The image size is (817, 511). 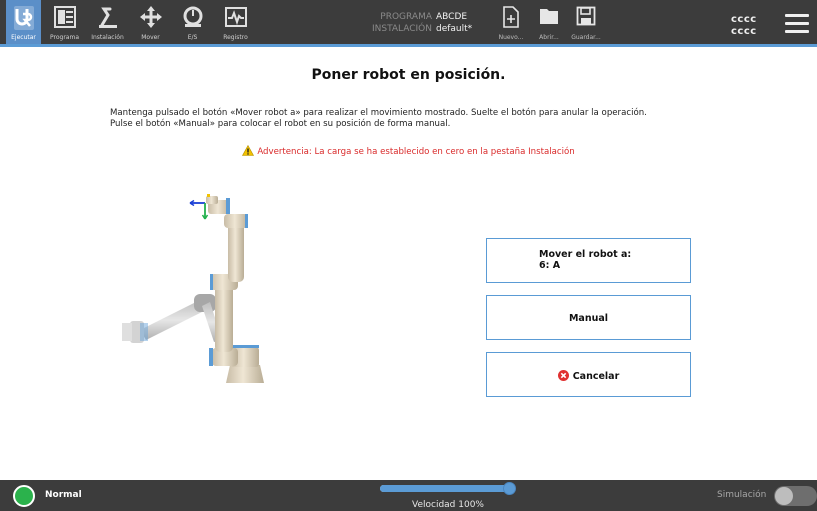 I want to click on nav-run: Ejecutar, so click(x=23, y=22).